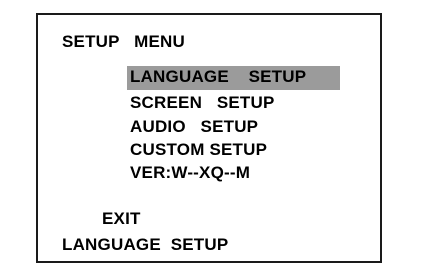  I want to click on menu-item-custom-setup: CUSTOM SETUP, so click(198, 150).